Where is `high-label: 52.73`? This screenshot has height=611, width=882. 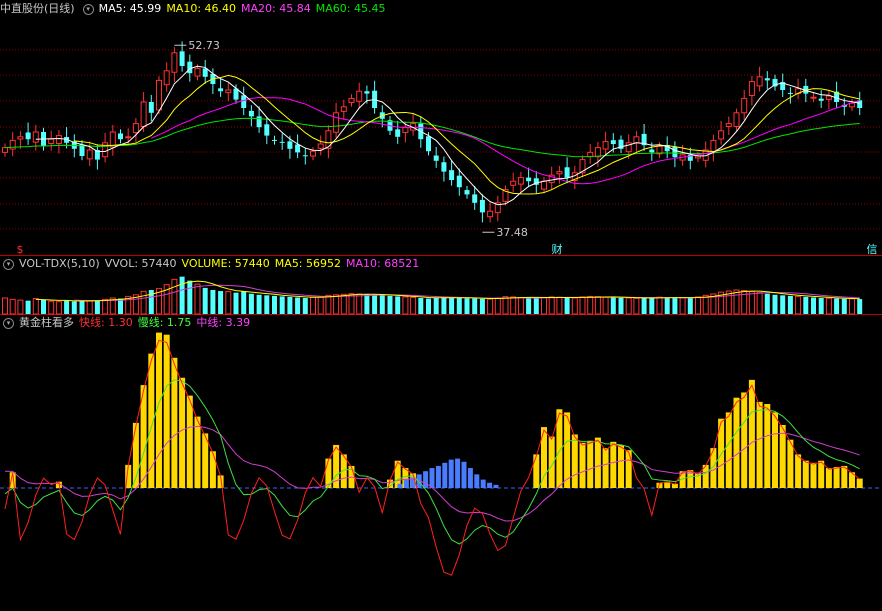 high-label: 52.73 is located at coordinates (204, 45).